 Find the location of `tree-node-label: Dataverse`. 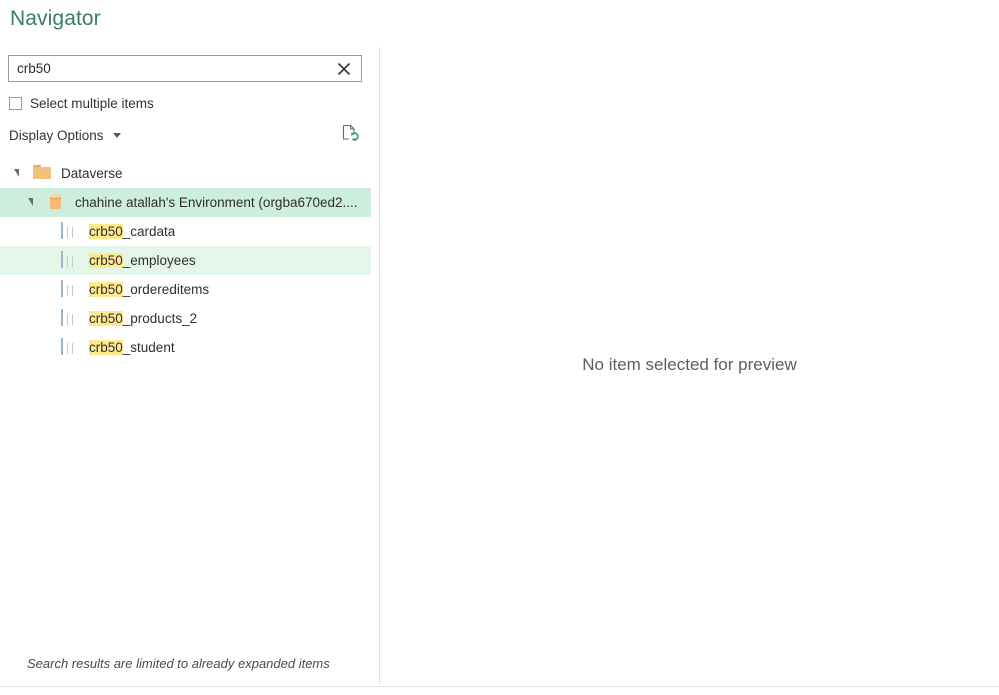

tree-node-label: Dataverse is located at coordinates (92, 173).